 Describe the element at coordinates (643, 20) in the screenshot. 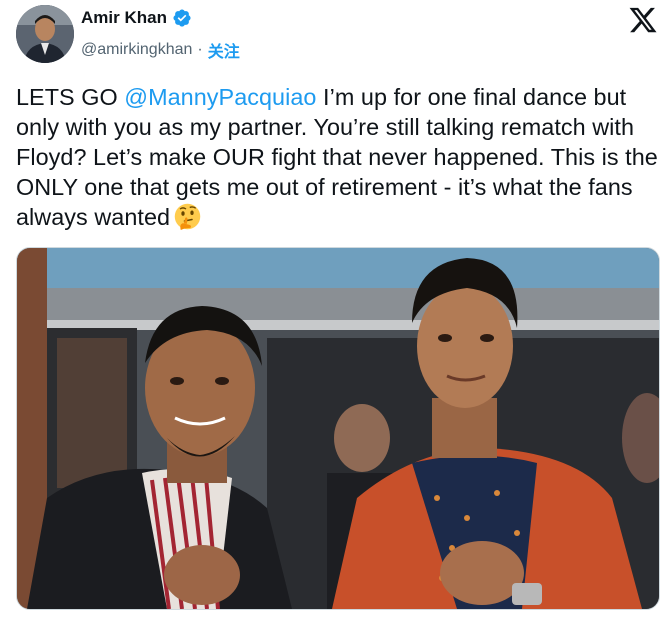

I see `x-logo-icon` at that location.